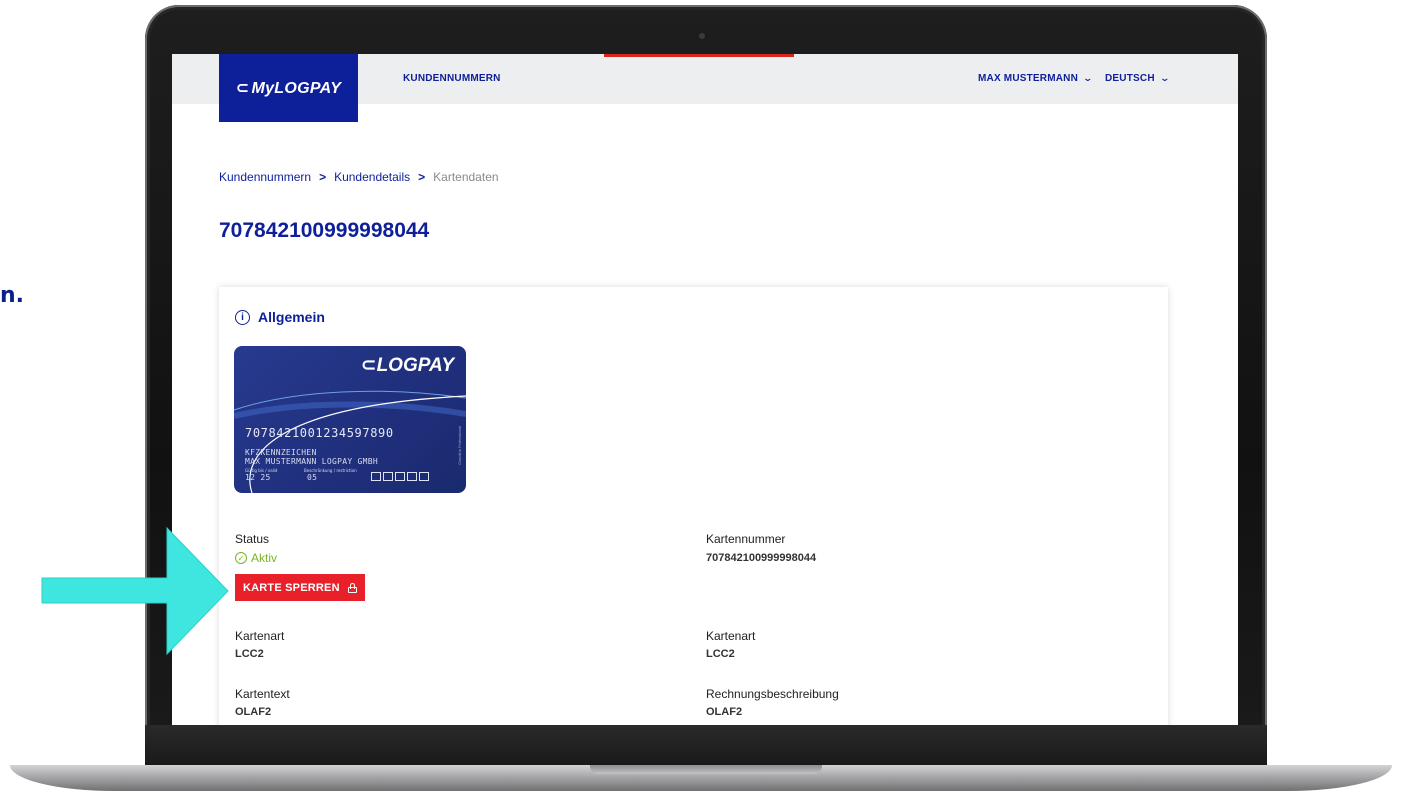 The height and width of the screenshot is (800, 1402). What do you see at coordinates (242, 88) in the screenshot?
I see `logo-swoosh-icon: ⊂` at bounding box center [242, 88].